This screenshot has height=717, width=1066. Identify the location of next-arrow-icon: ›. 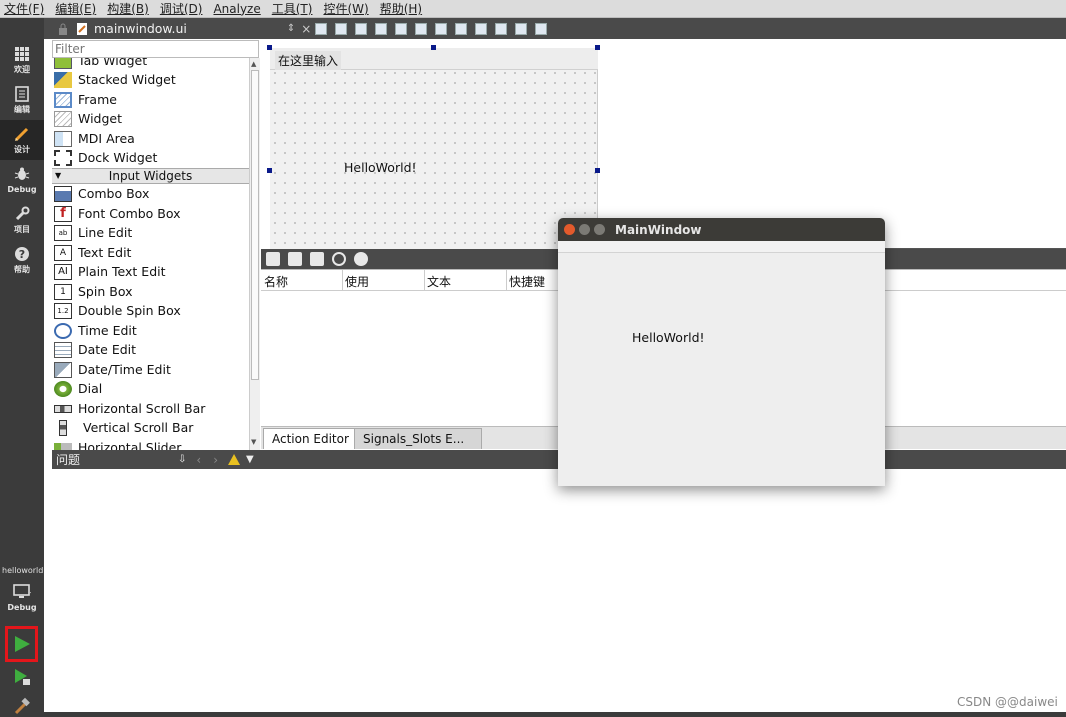
(215, 460).